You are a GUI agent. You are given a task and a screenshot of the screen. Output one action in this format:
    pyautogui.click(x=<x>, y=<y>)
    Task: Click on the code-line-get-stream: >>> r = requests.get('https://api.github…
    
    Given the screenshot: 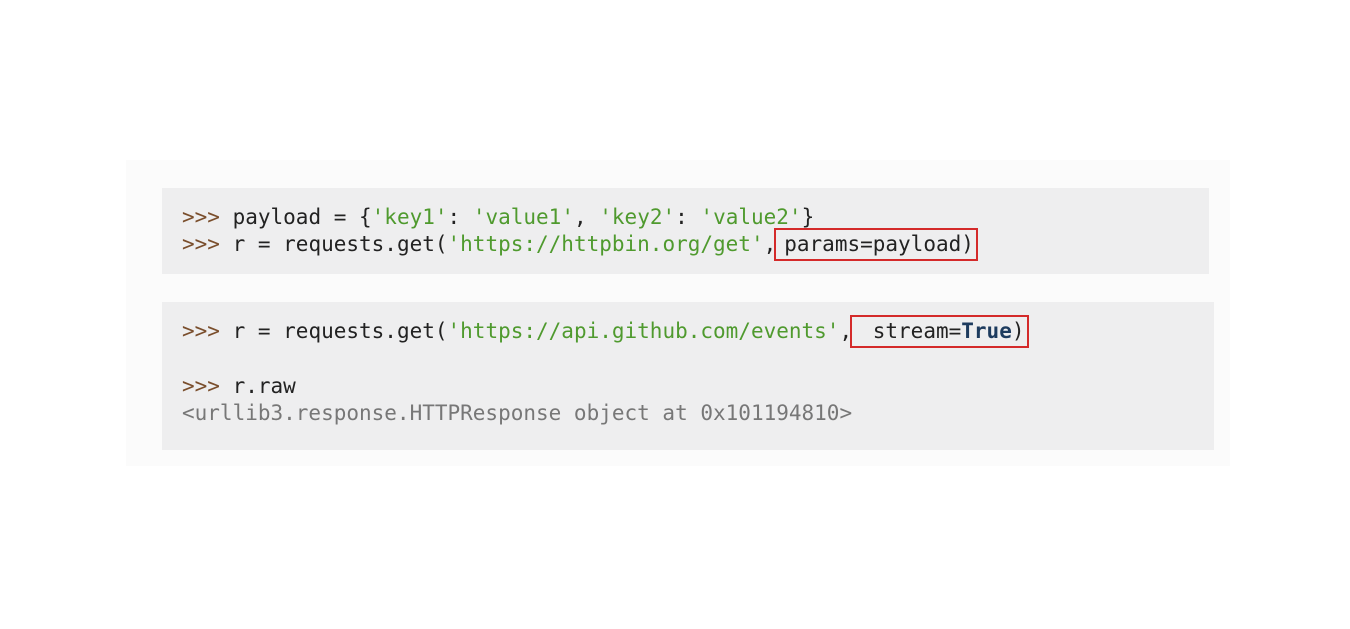 What is the action you would take?
    pyautogui.click(x=698, y=331)
    